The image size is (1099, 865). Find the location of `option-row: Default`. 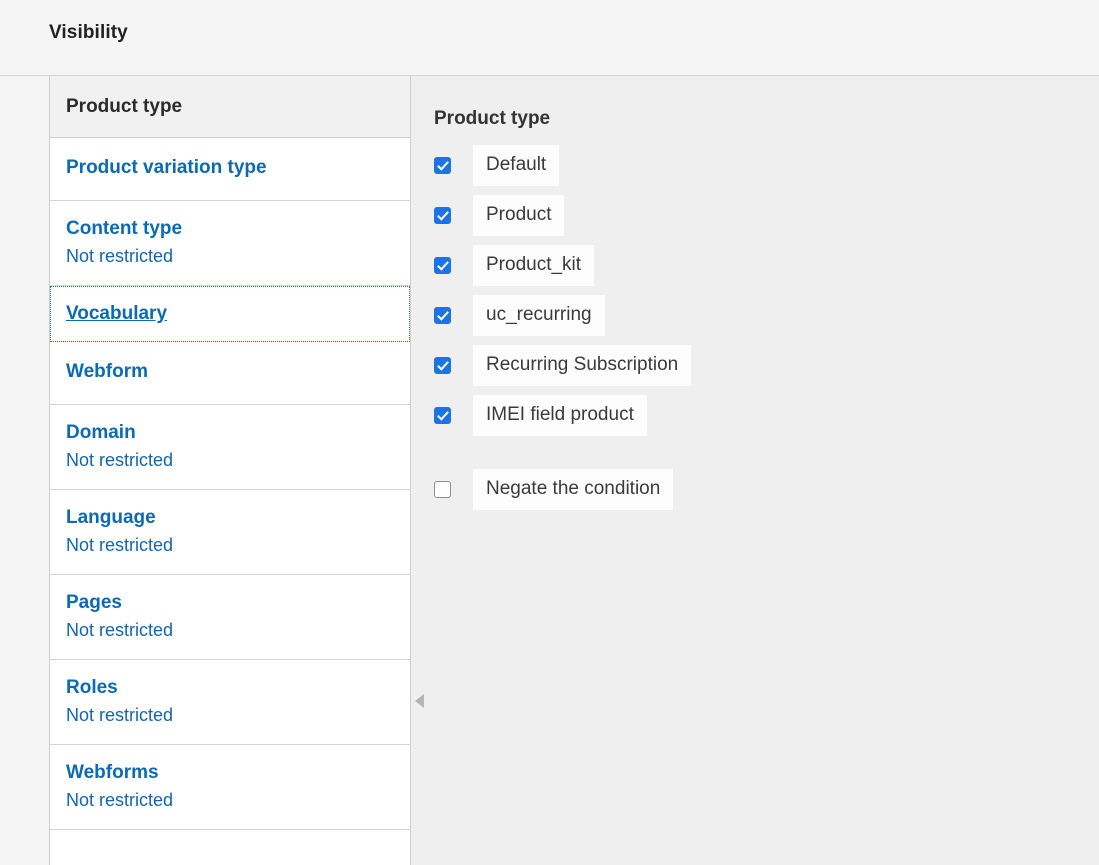

option-row: Default is located at coordinates (754, 165).